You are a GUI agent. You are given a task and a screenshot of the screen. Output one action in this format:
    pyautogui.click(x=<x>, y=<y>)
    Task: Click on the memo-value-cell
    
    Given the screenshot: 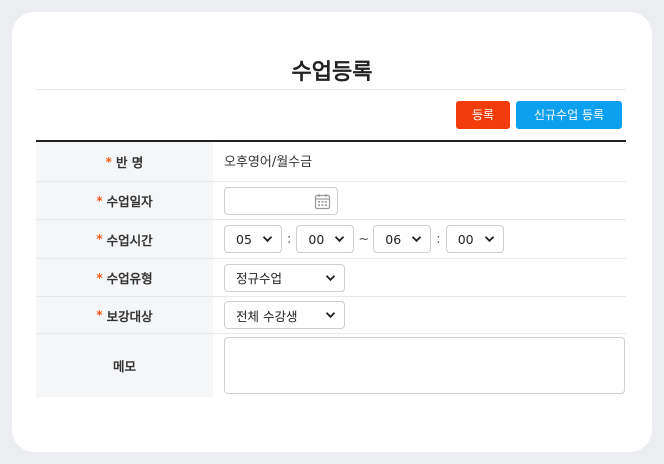 What is the action you would take?
    pyautogui.click(x=419, y=365)
    